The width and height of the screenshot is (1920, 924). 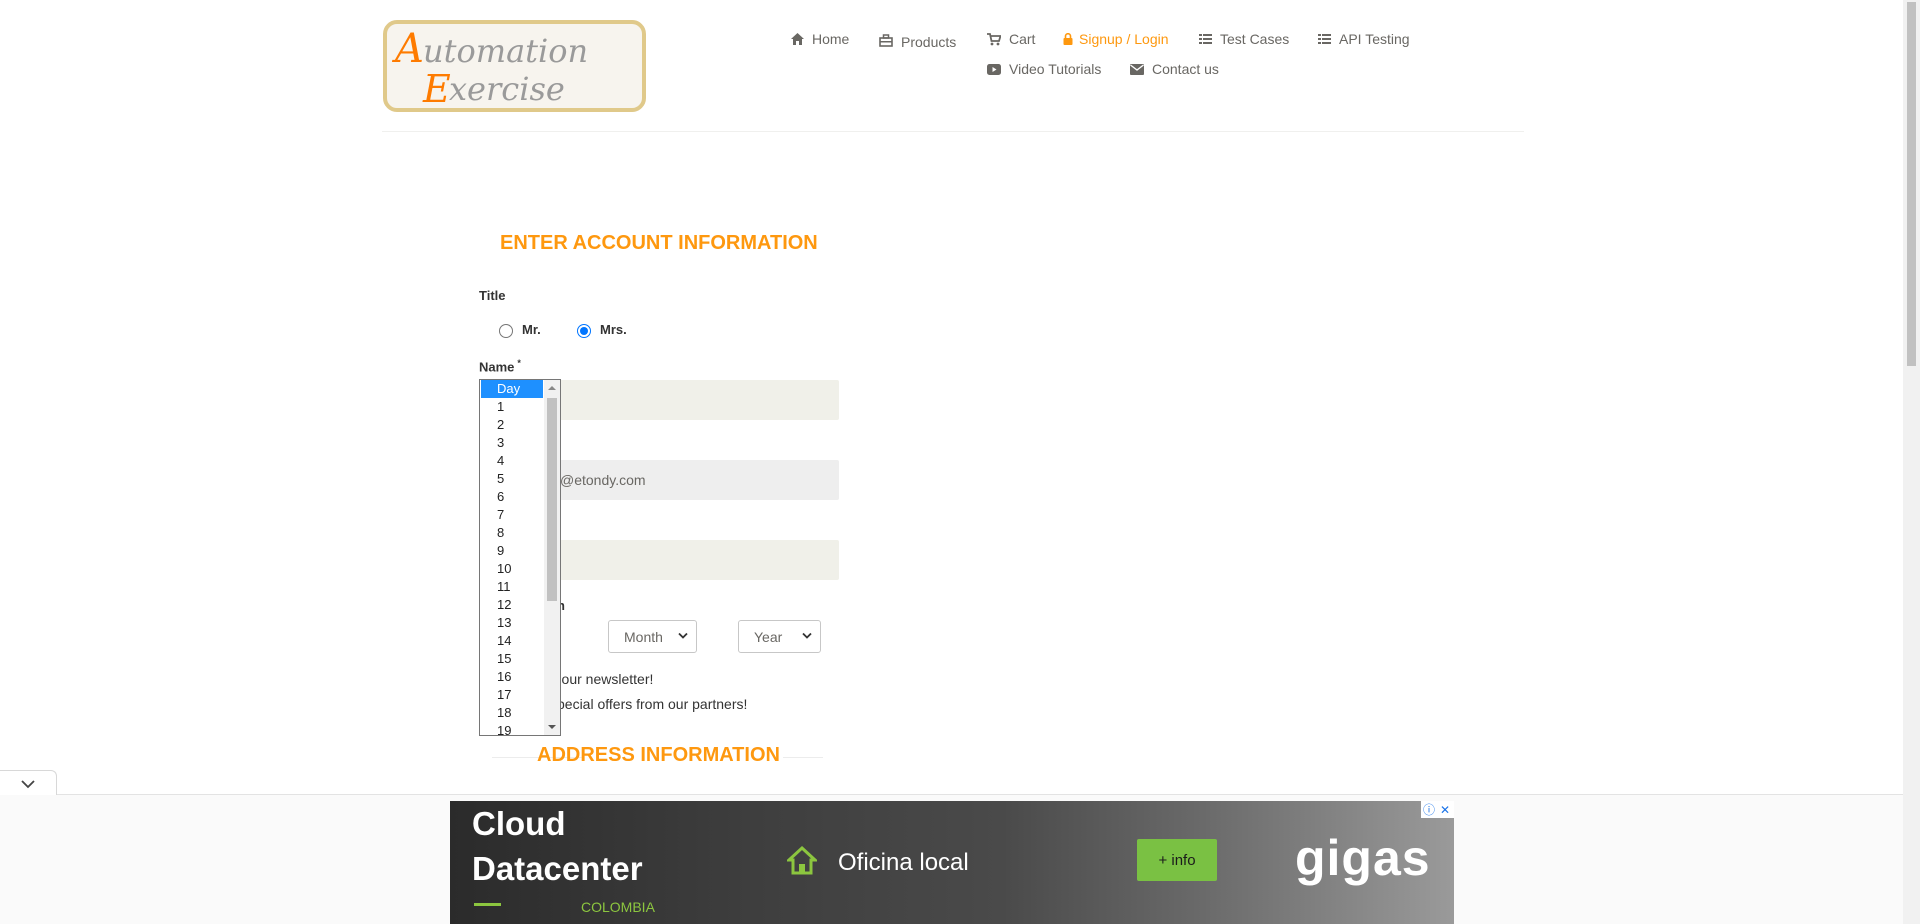 What do you see at coordinates (519, 823) in the screenshot?
I see `ad-title-line1: Cloud` at bounding box center [519, 823].